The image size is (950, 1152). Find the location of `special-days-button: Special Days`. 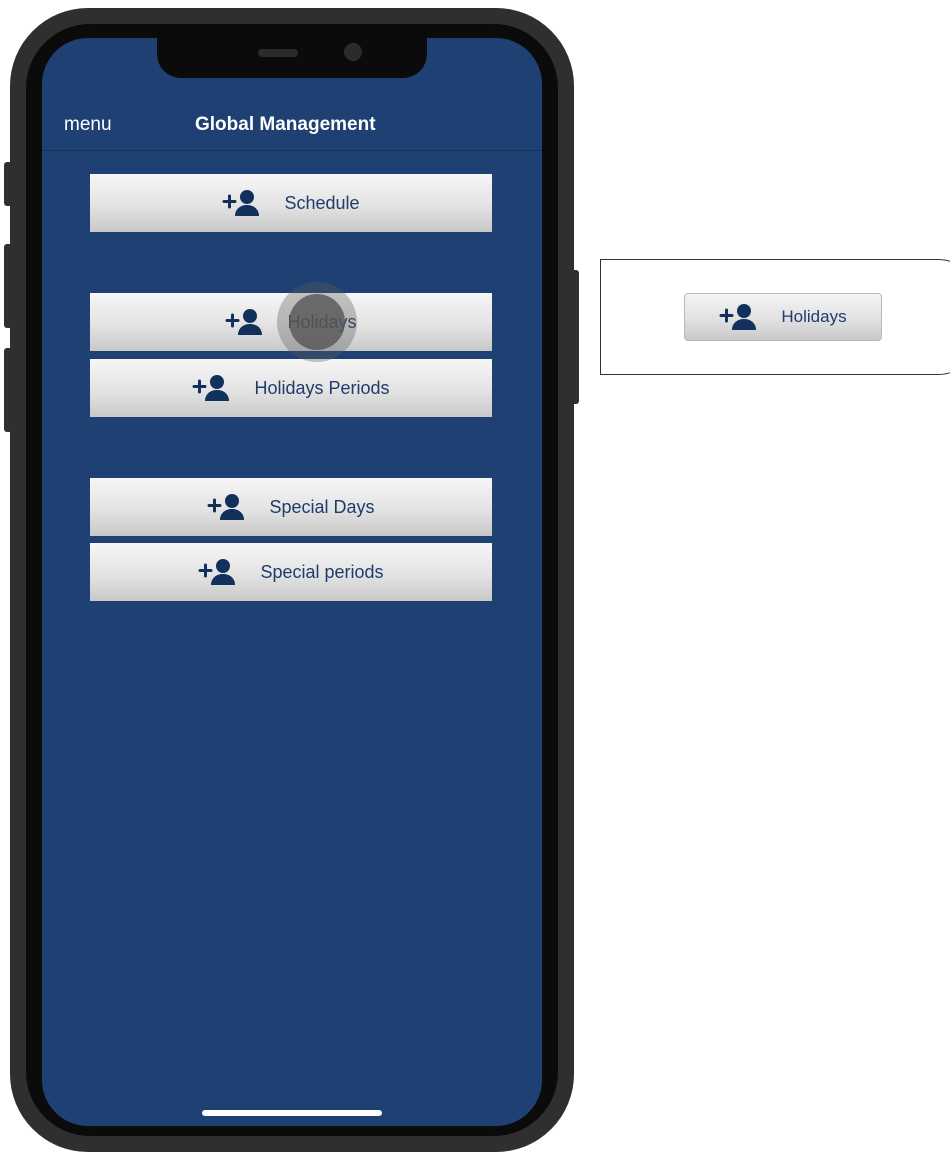

special-days-button: Special Days is located at coordinates (291, 507).